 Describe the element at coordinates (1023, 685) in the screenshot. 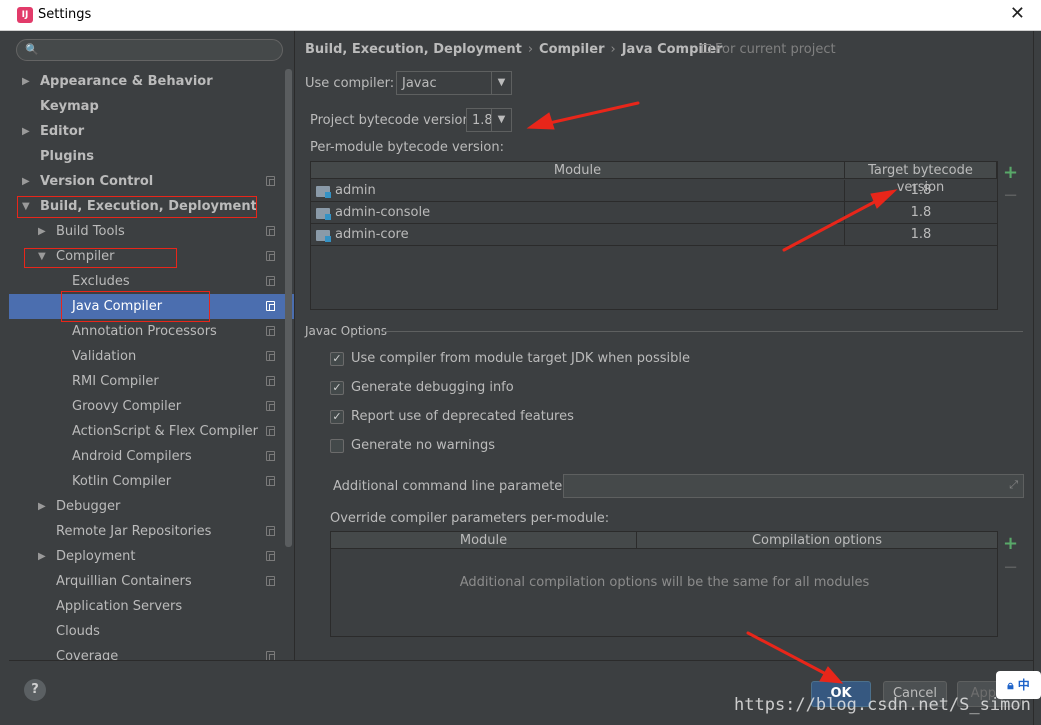

I see `ime-label: 中` at that location.